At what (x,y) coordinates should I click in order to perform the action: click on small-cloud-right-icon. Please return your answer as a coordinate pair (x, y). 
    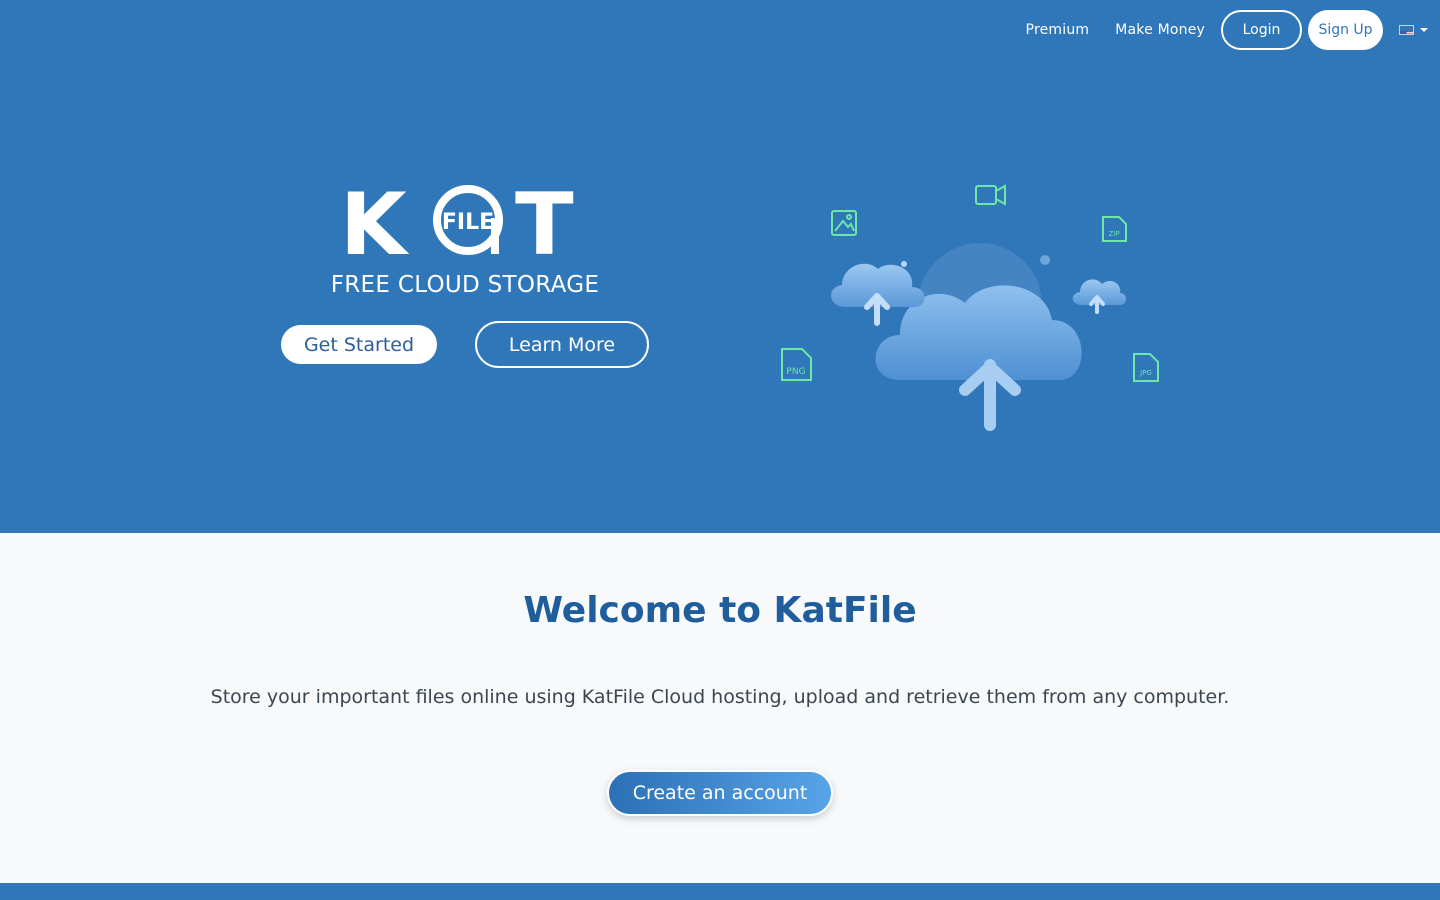
    Looking at the image, I should click on (1099, 296).